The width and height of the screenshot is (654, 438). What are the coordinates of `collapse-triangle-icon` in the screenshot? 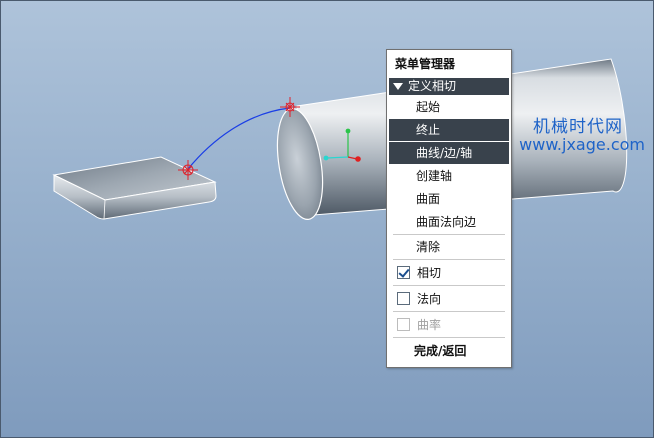 It's located at (398, 86).